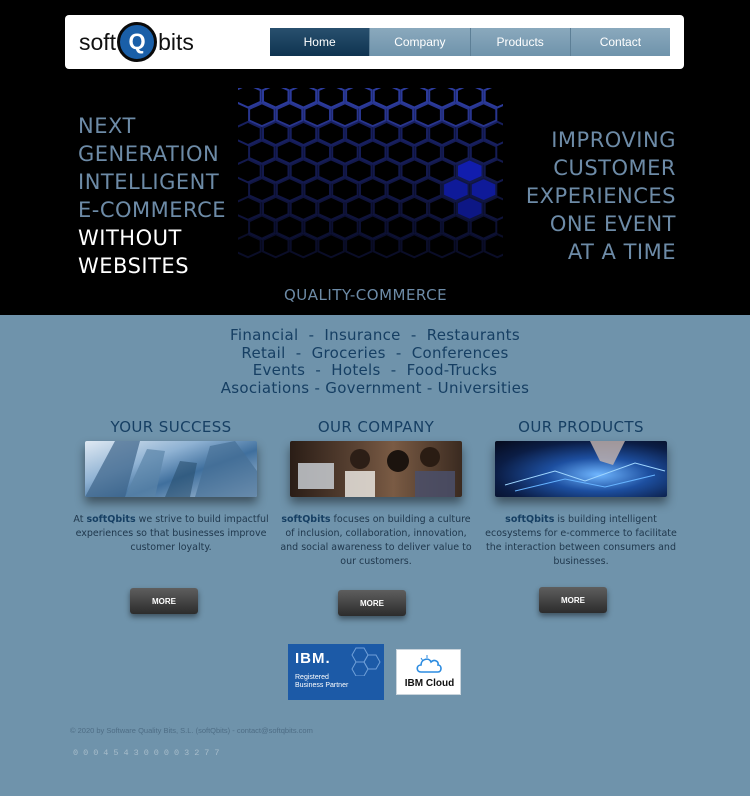 The image size is (750, 796). What do you see at coordinates (320, 42) in the screenshot?
I see `nav-item-home: Home` at bounding box center [320, 42].